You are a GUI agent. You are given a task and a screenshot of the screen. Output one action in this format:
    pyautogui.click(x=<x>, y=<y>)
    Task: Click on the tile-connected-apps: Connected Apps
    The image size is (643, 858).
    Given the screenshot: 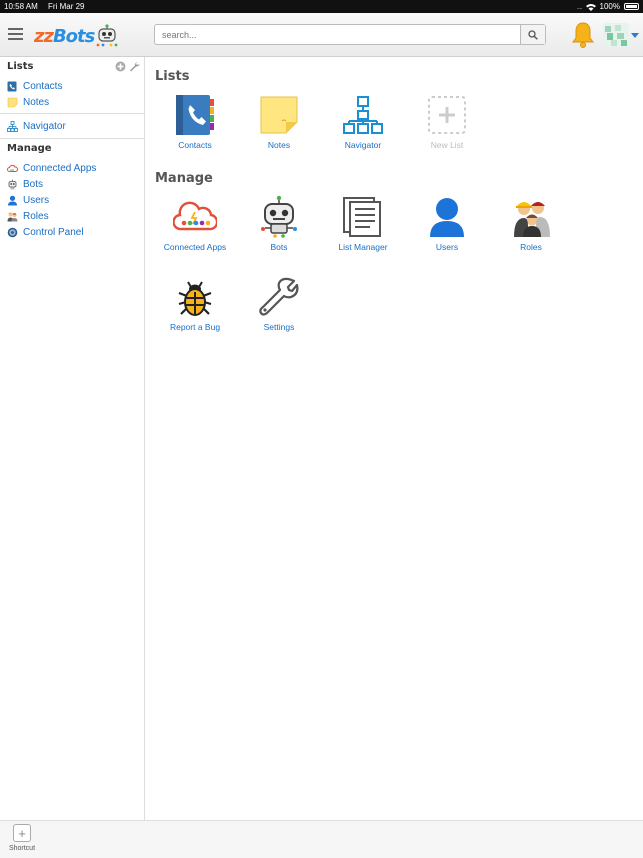 What is the action you would take?
    pyautogui.click(x=195, y=230)
    